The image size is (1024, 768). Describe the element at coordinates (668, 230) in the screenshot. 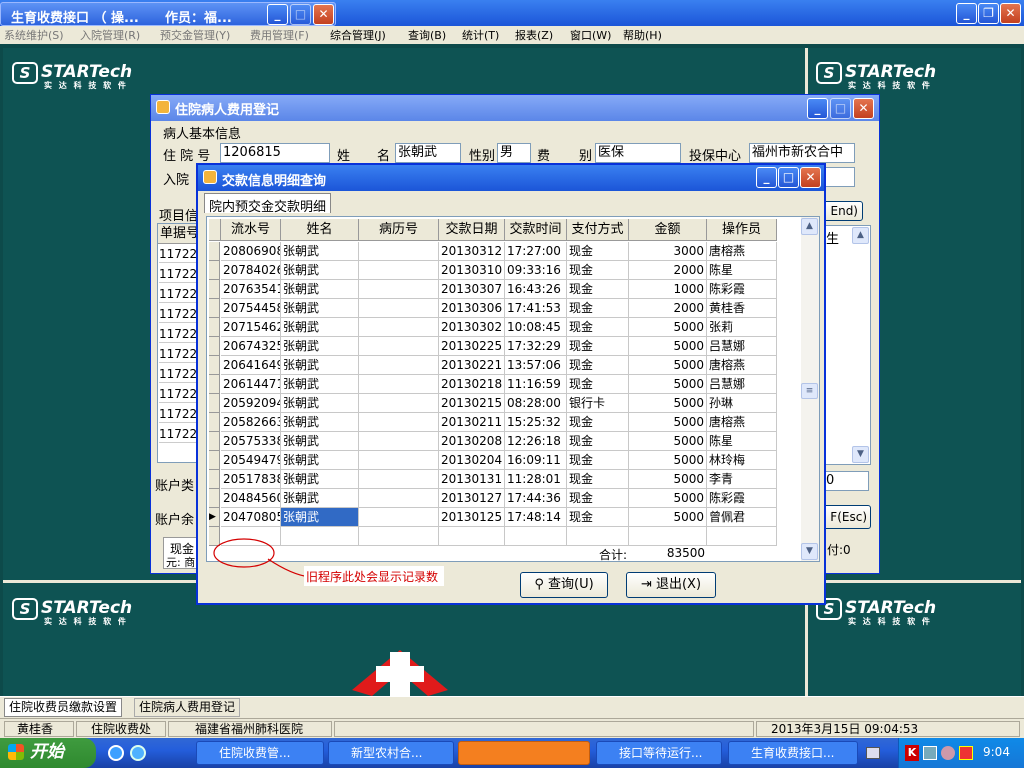

I see `col-header-amount: 金额` at that location.